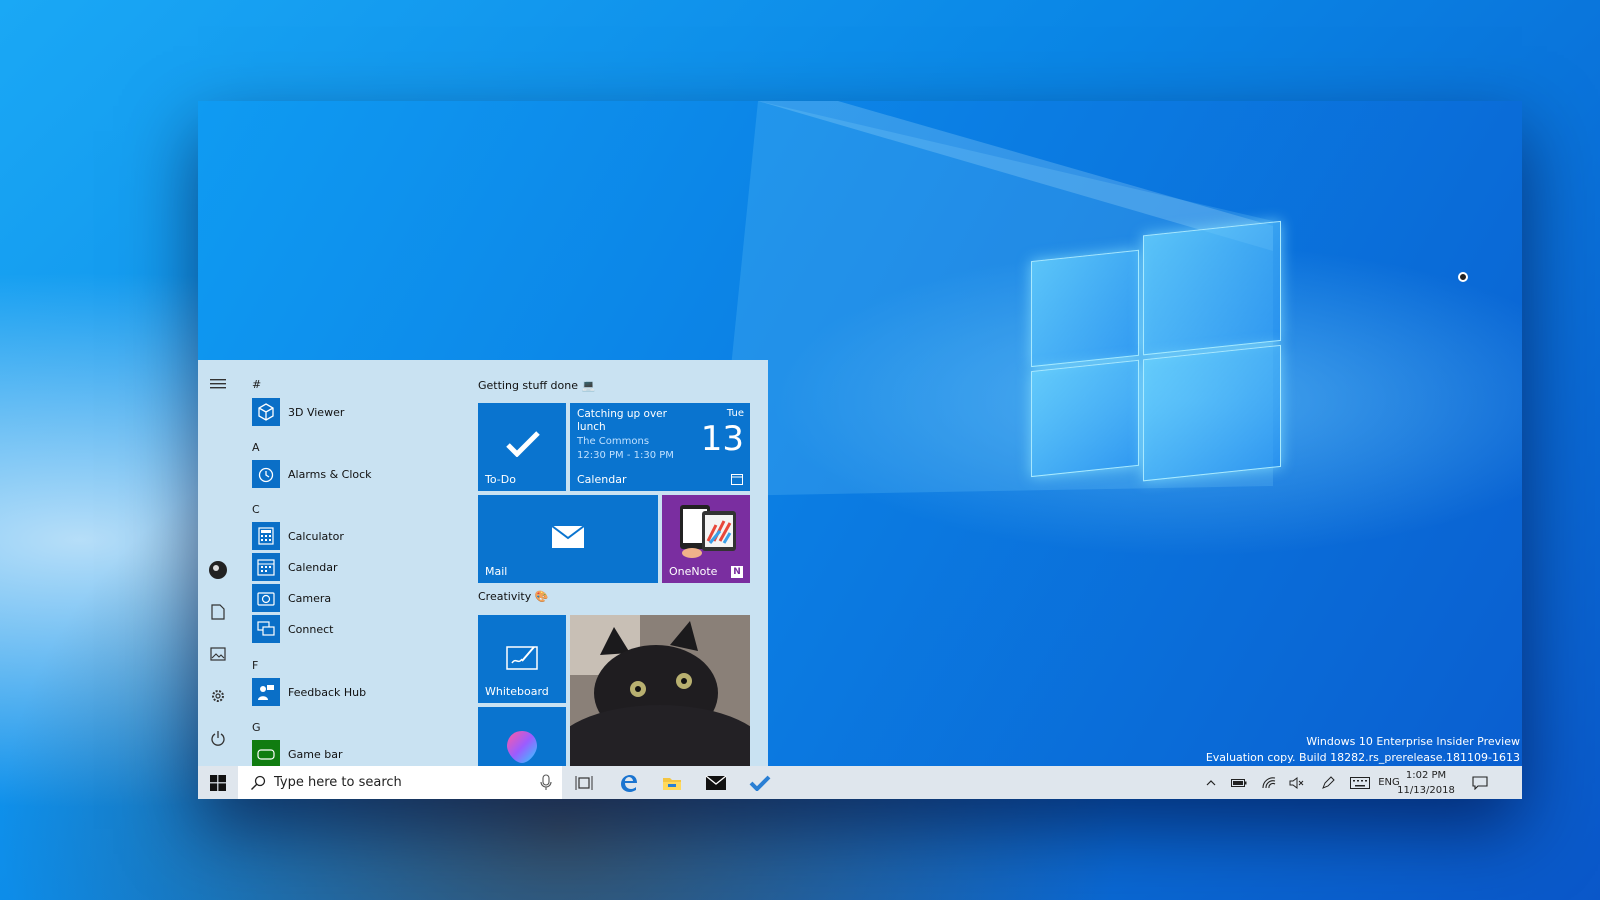  Describe the element at coordinates (584, 782) in the screenshot. I see `task-view-button` at that location.